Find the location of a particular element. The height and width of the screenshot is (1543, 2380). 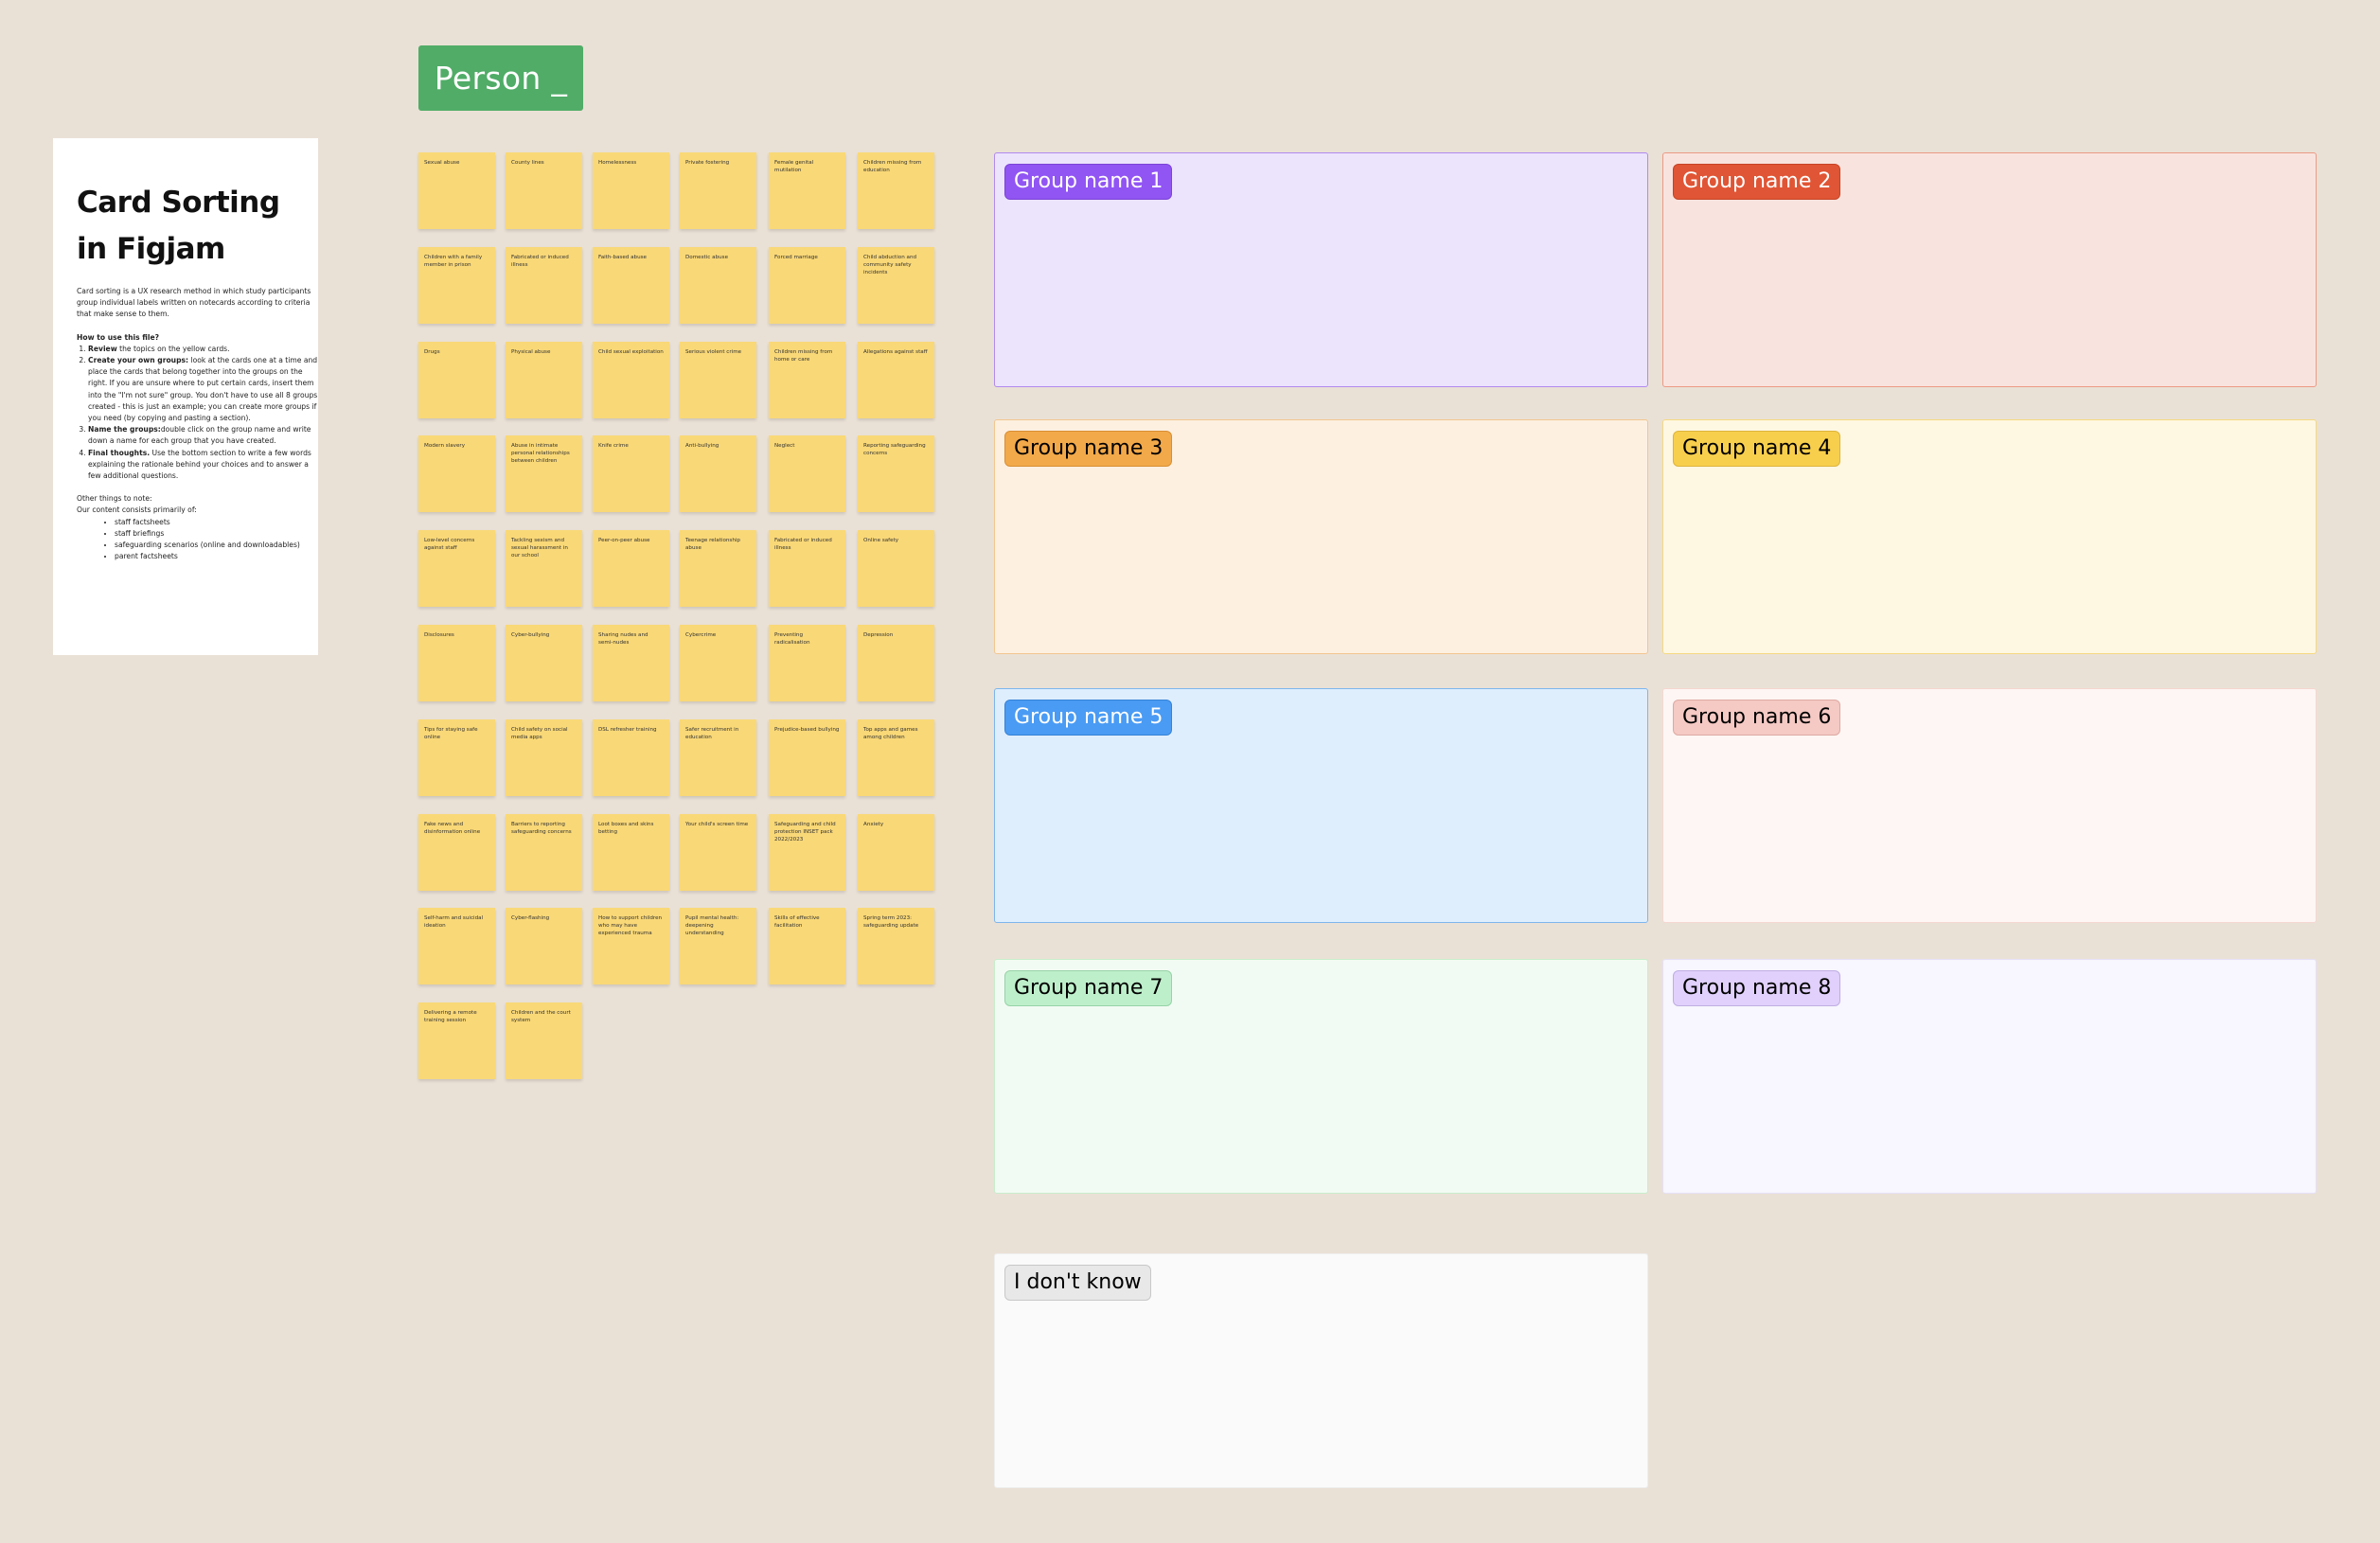

card-text: Cyber-bullying is located at coordinates (530, 635).